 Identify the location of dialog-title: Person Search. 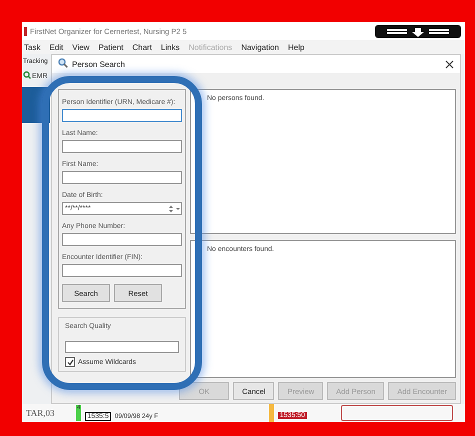
(98, 64).